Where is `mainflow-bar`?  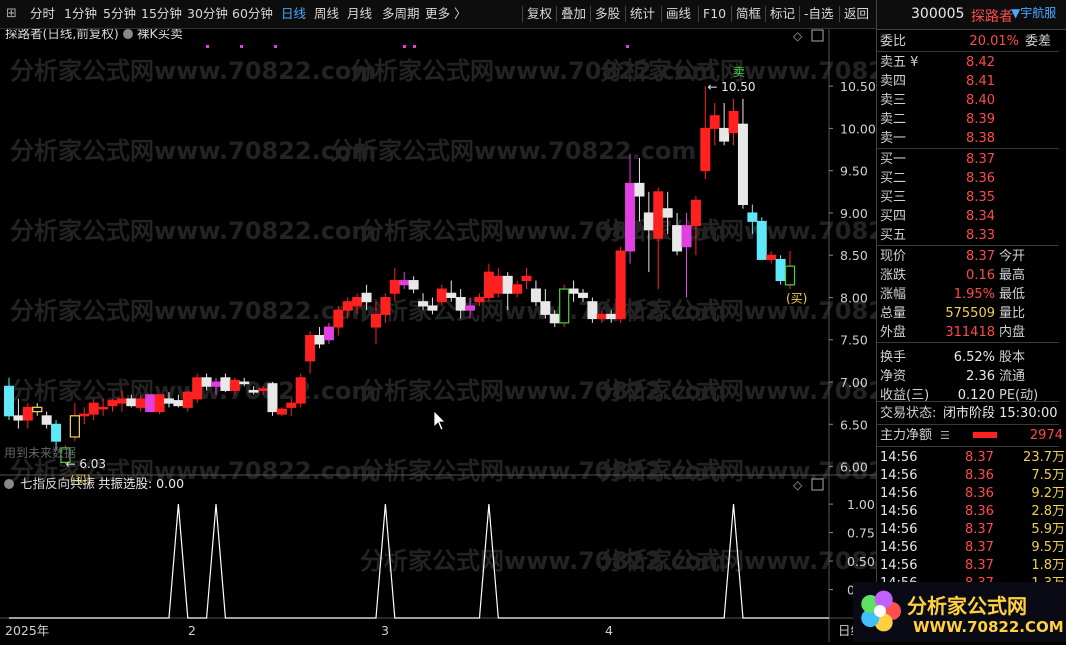
mainflow-bar is located at coordinates (985, 435).